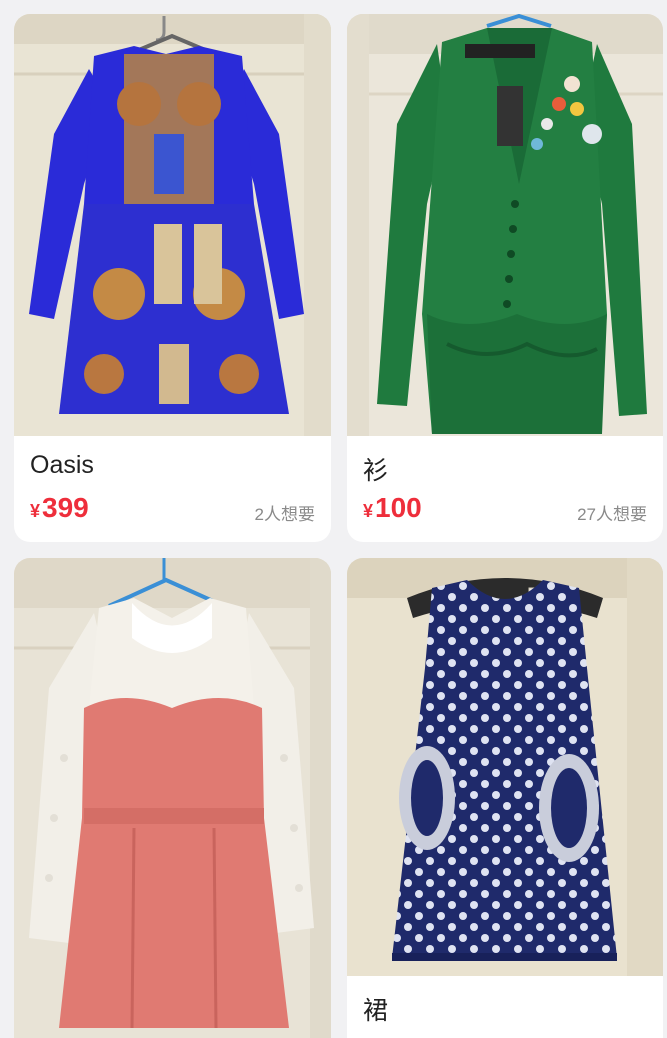 This screenshot has width=667, height=1038. I want to click on product-price: ¥100, so click(392, 508).